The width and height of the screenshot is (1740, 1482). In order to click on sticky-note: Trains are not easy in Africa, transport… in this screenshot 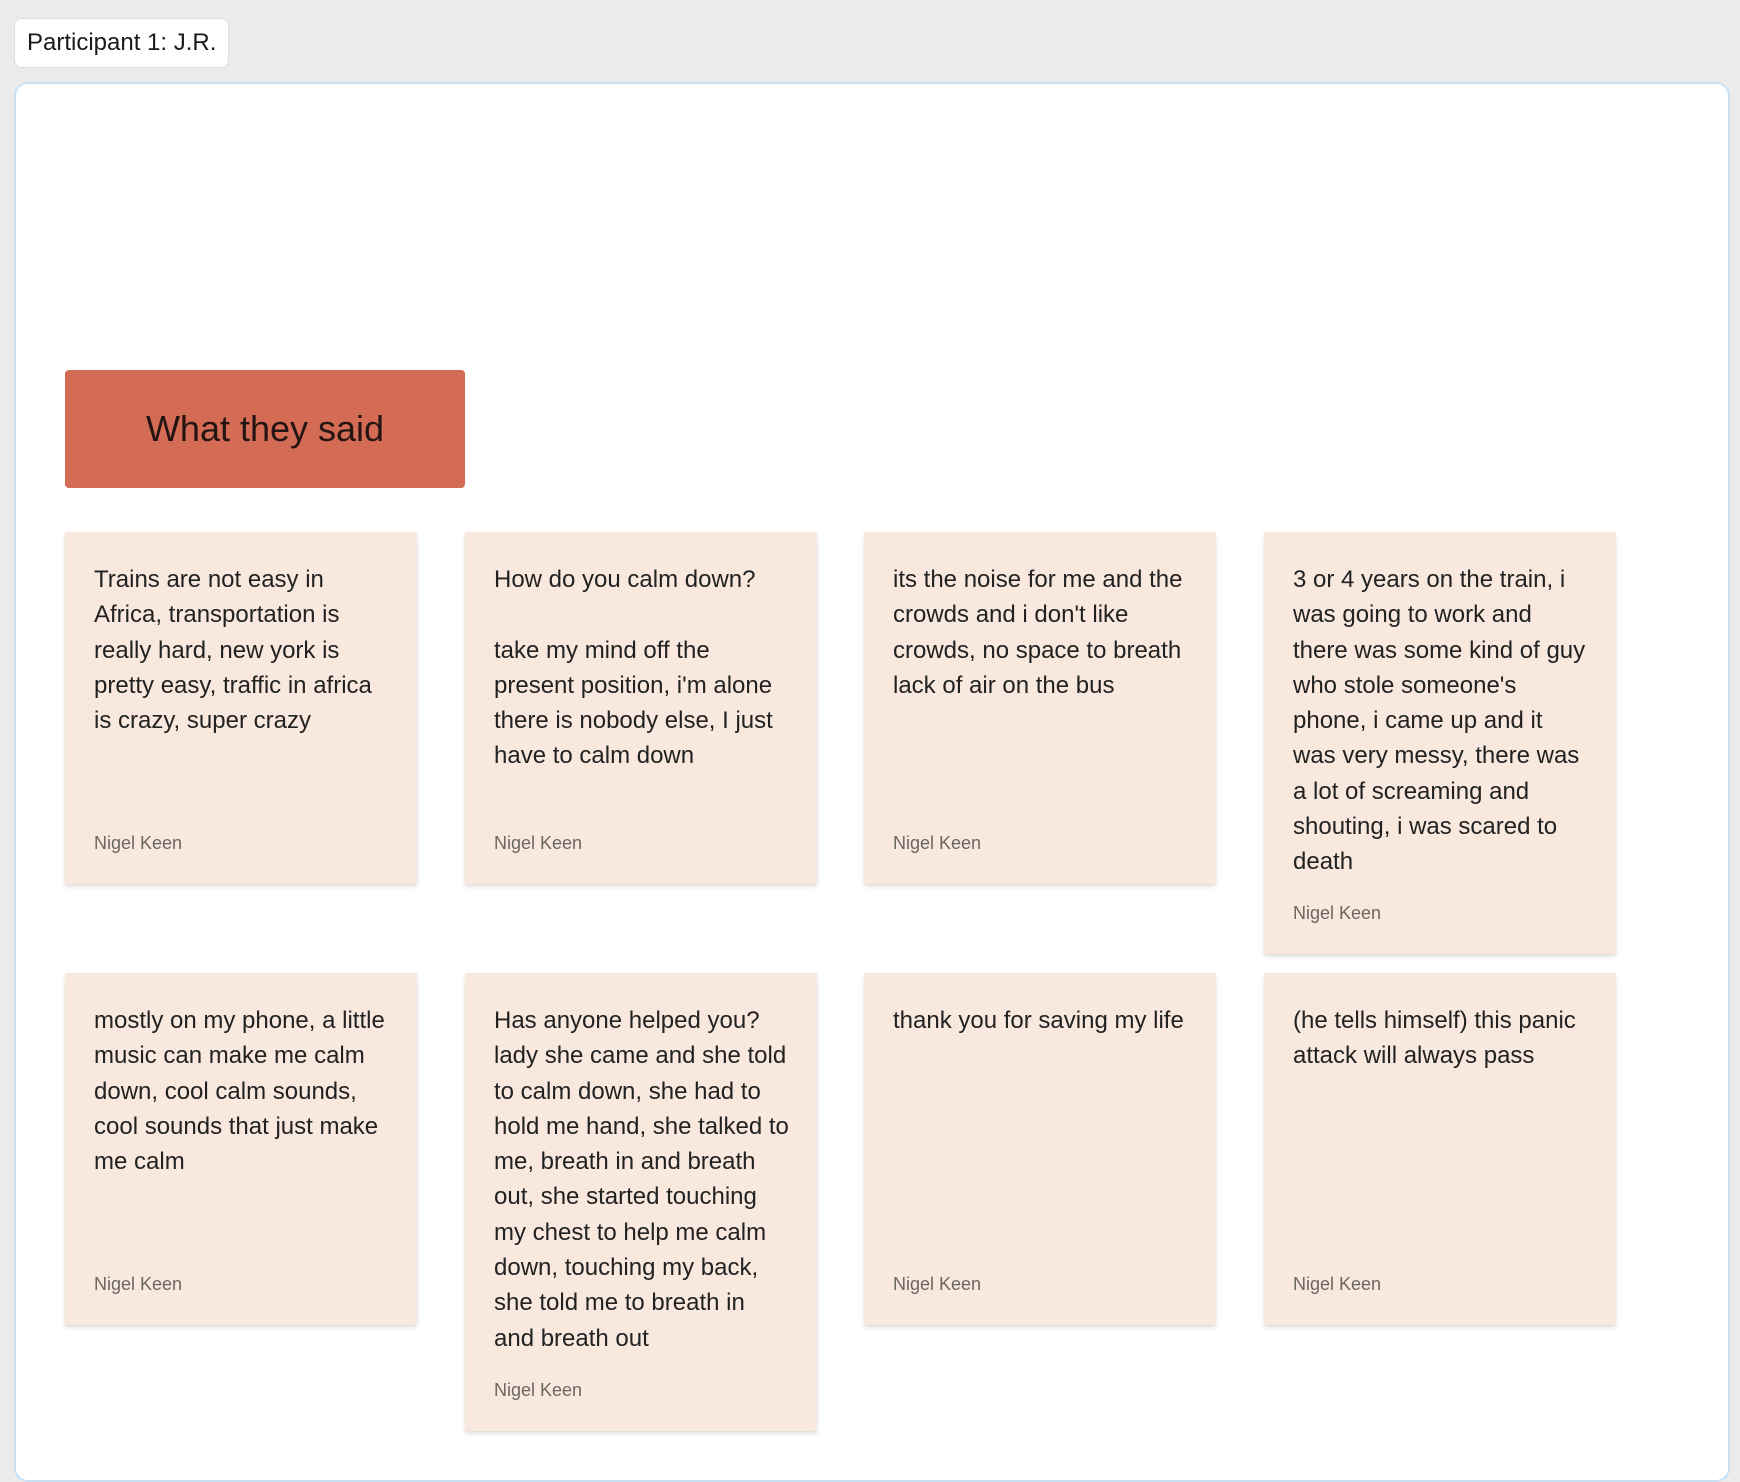, I will do `click(241, 708)`.